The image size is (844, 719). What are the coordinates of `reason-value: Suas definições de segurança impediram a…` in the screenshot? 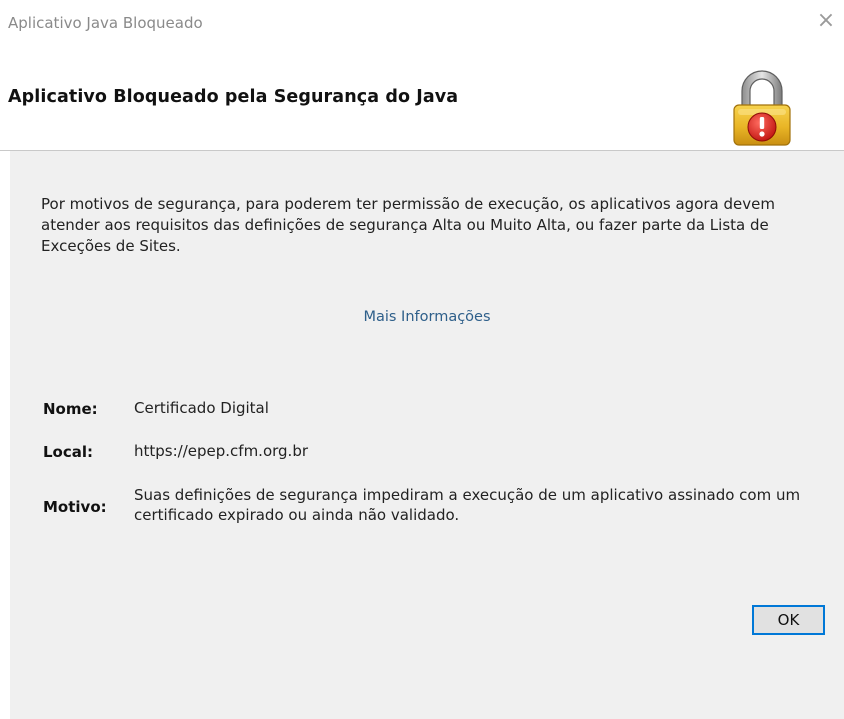 It's located at (467, 505).